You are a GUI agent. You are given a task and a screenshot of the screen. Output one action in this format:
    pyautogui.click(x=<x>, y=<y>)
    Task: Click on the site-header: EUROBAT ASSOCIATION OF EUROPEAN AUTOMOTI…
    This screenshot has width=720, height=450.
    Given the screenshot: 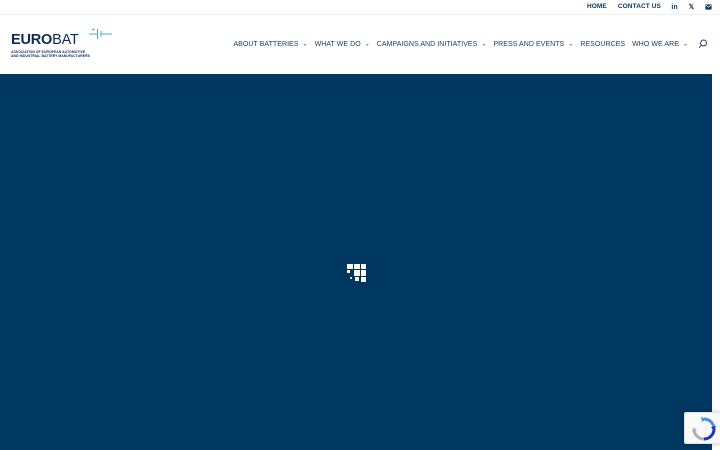 What is the action you would take?
    pyautogui.click(x=360, y=45)
    